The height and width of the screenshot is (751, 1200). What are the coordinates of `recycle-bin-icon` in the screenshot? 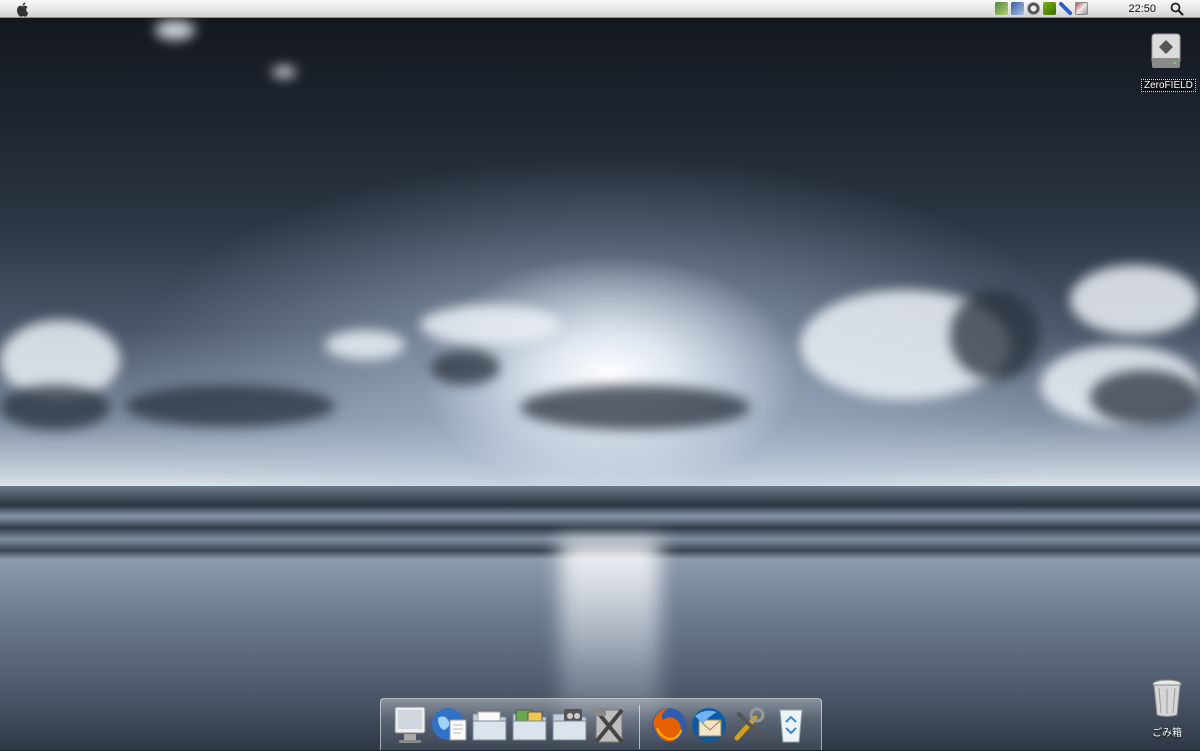 It's located at (791, 726).